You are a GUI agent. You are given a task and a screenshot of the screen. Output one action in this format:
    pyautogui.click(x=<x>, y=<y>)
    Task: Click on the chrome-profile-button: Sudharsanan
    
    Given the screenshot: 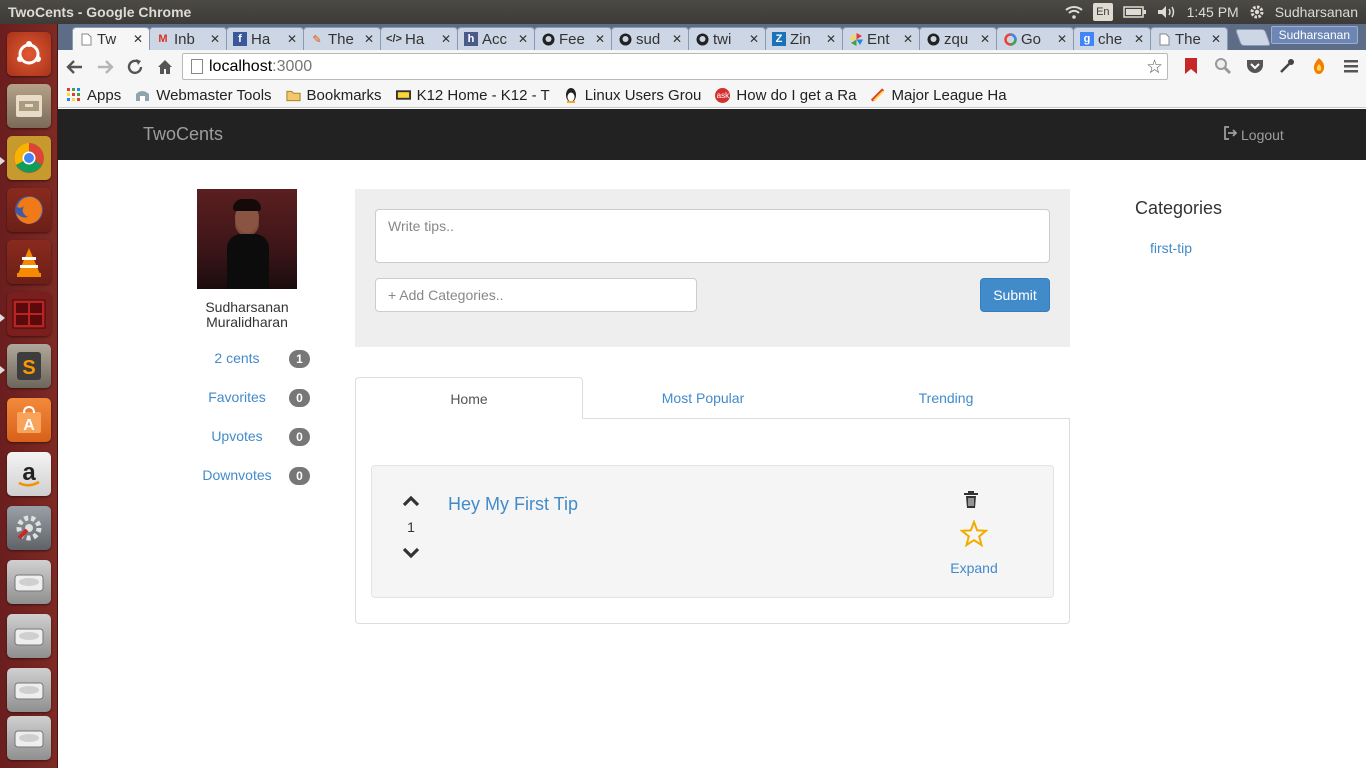 What is the action you would take?
    pyautogui.click(x=1314, y=35)
    